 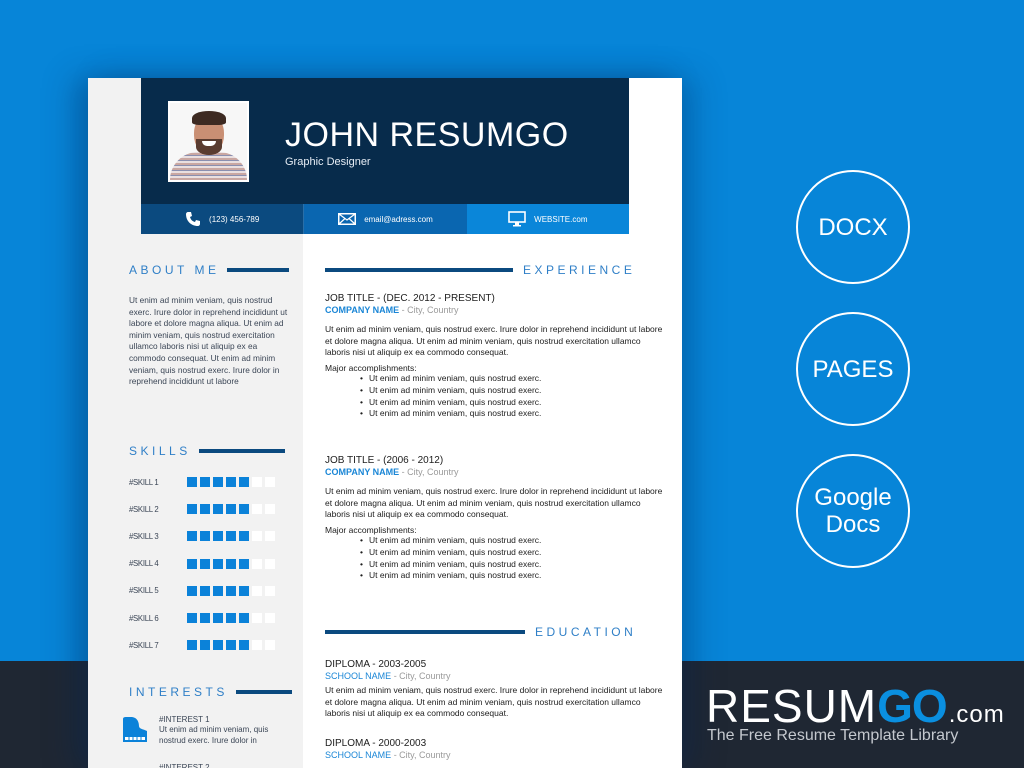 I want to click on skill-row: #SKILL 5, so click(x=209, y=591).